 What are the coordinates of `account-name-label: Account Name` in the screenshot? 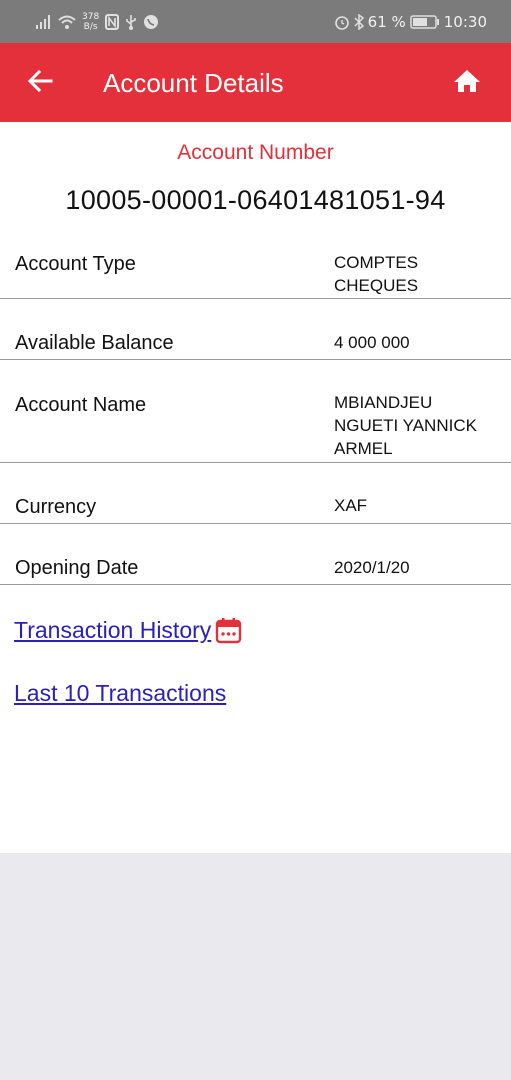 It's located at (81, 405).